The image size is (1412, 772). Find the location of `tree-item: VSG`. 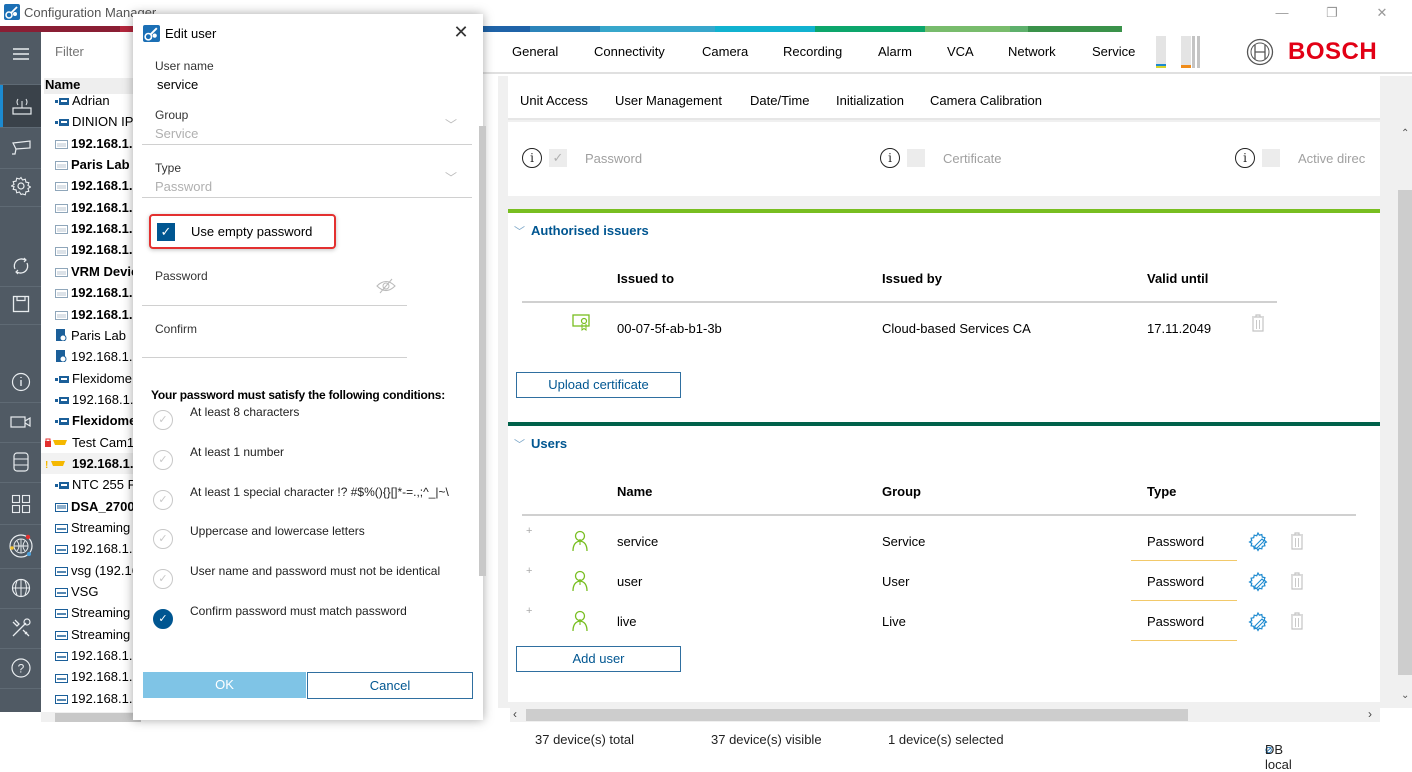

tree-item: VSG is located at coordinates (91, 591).